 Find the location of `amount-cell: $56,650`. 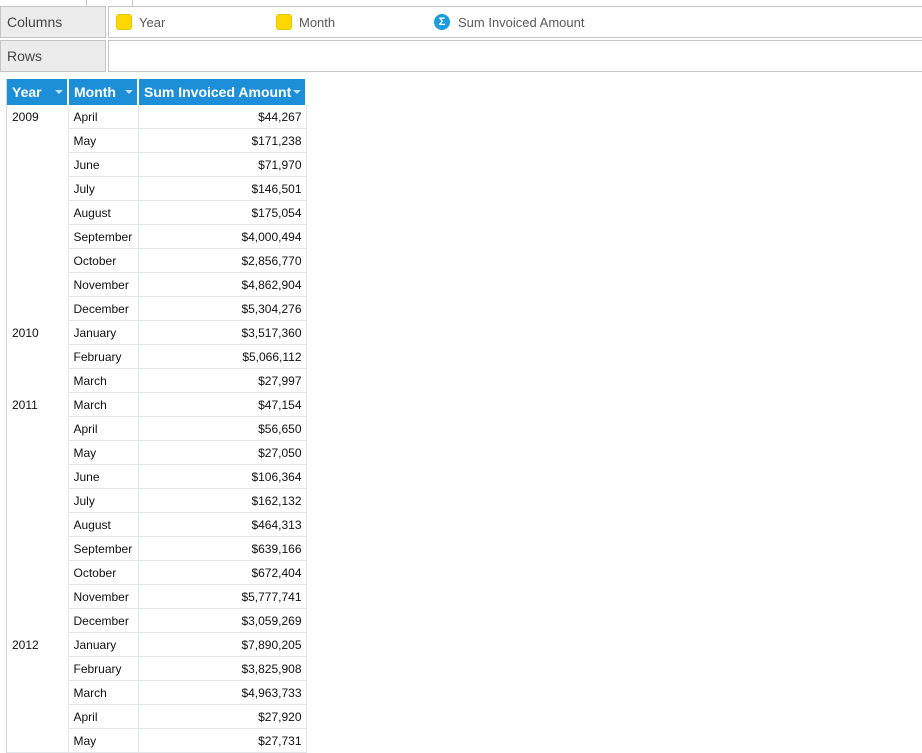

amount-cell: $56,650 is located at coordinates (222, 428).